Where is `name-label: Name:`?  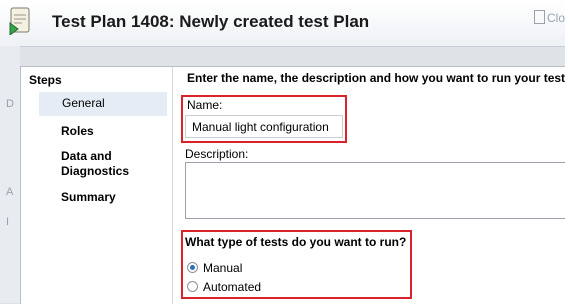 name-label: Name: is located at coordinates (205, 105).